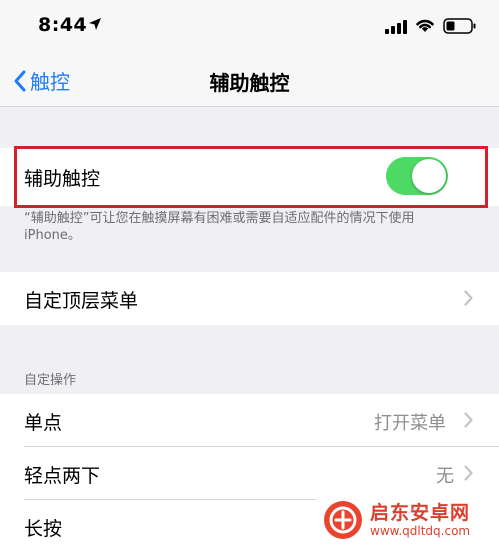  What do you see at coordinates (50, 380) in the screenshot?
I see `custom-actions-header: 自定操作` at bounding box center [50, 380].